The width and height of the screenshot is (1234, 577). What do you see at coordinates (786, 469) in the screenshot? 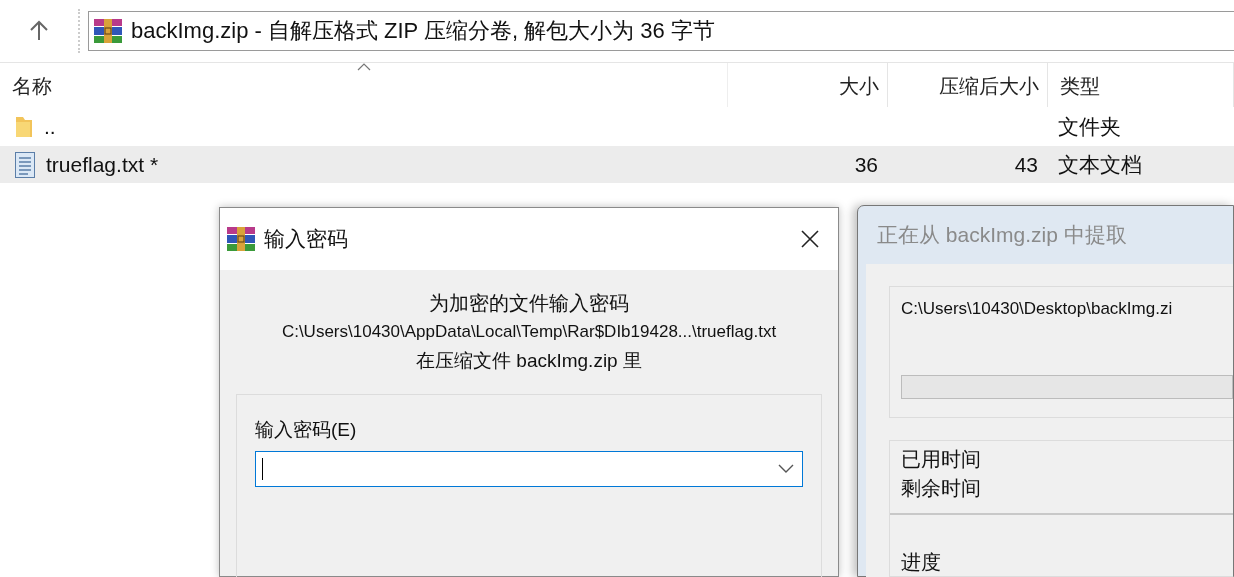
I see `dropdown-chevron-icon` at bounding box center [786, 469].